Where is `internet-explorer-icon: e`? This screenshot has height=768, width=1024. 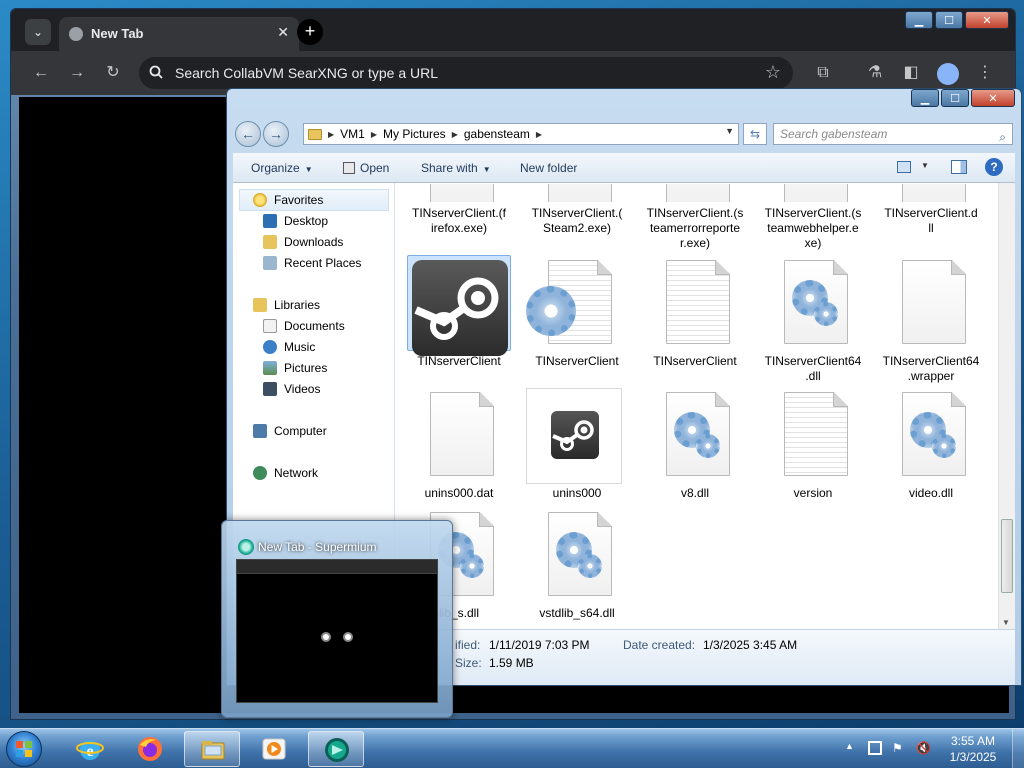 internet-explorer-icon: e is located at coordinates (90, 750).